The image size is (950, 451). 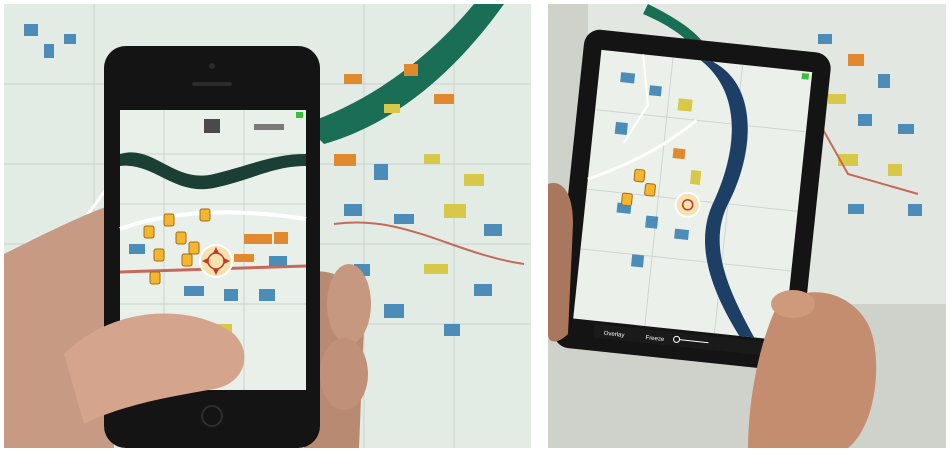 What do you see at coordinates (299, 115) in the screenshot?
I see `phone-status-indicator` at bounding box center [299, 115].